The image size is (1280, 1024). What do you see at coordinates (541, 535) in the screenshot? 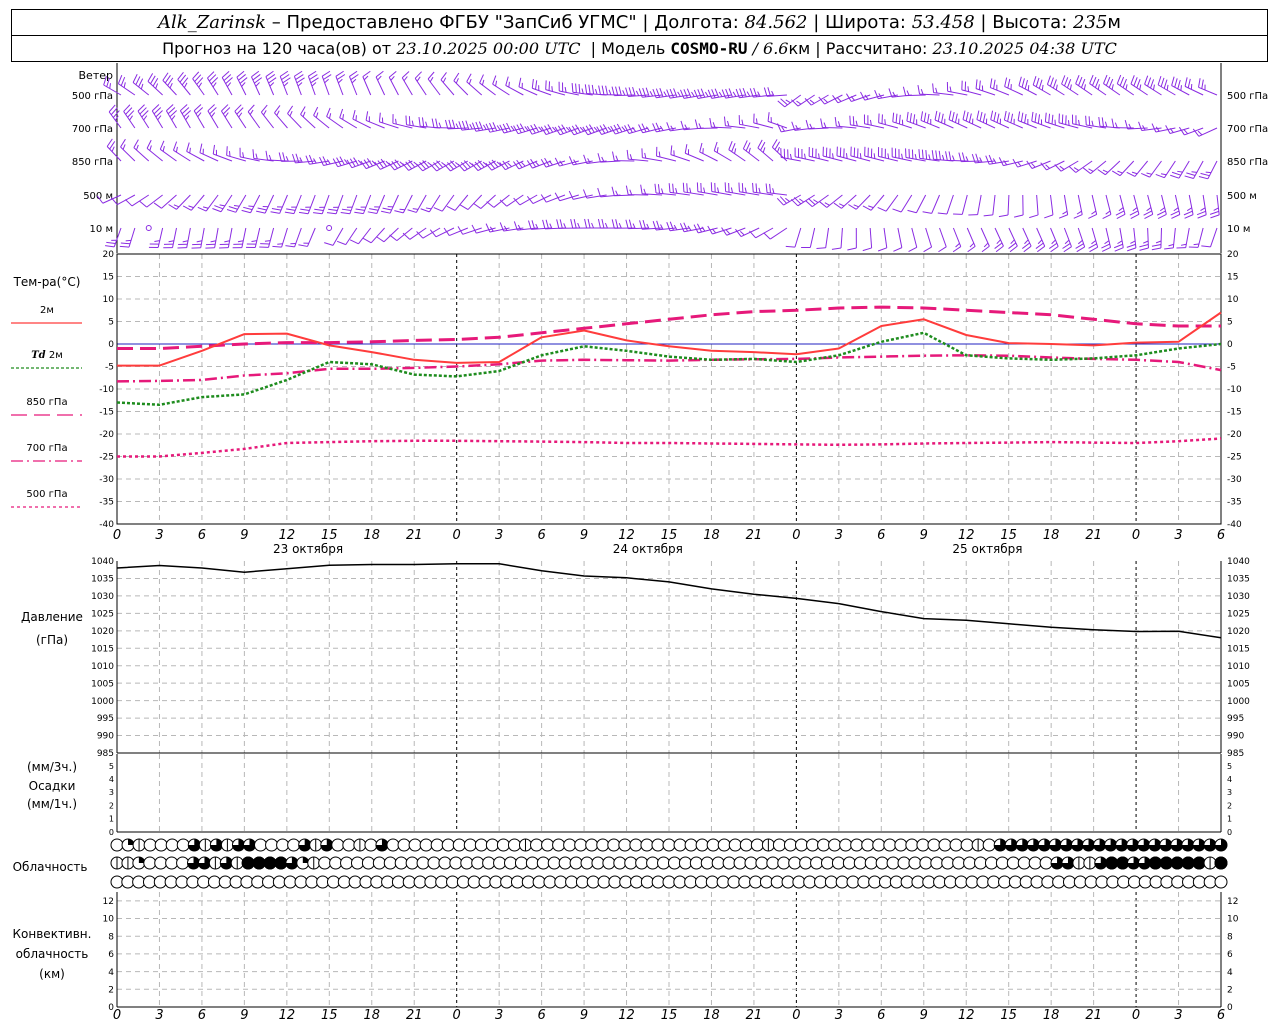
I see `x-tick-label: 6` at bounding box center [541, 535].